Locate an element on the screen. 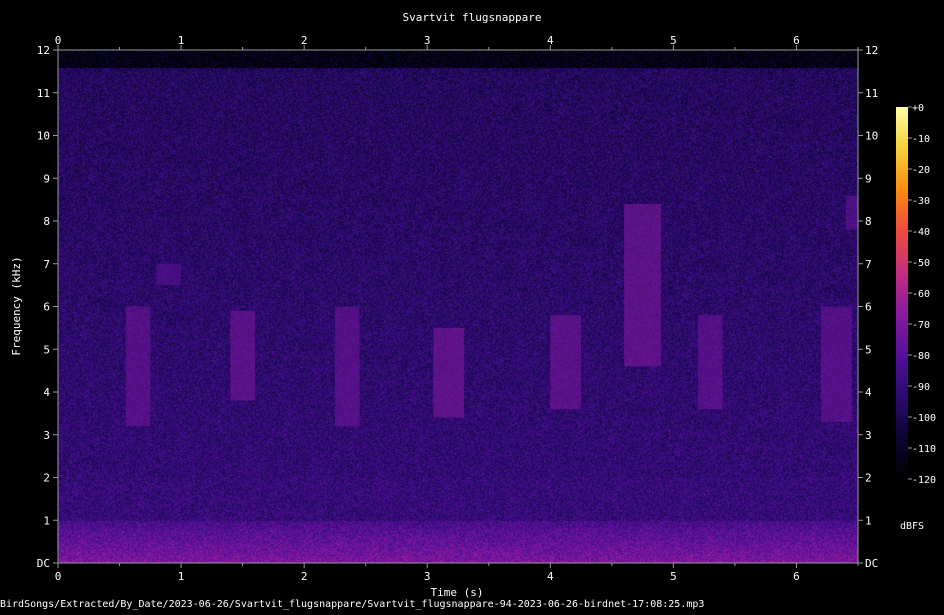 The image size is (944, 615). colorbar-tick-label: -100 is located at coordinates (924, 418).